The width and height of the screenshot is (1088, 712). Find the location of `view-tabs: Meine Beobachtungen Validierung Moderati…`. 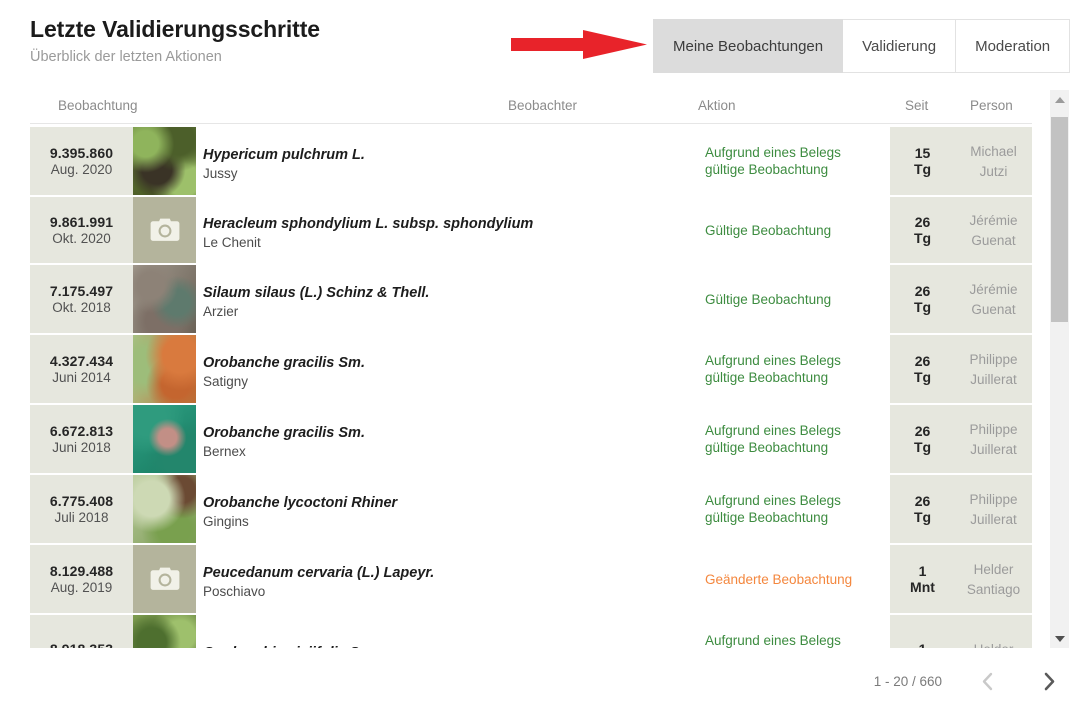

view-tabs: Meine Beobachtungen Validierung Moderati… is located at coordinates (862, 46).